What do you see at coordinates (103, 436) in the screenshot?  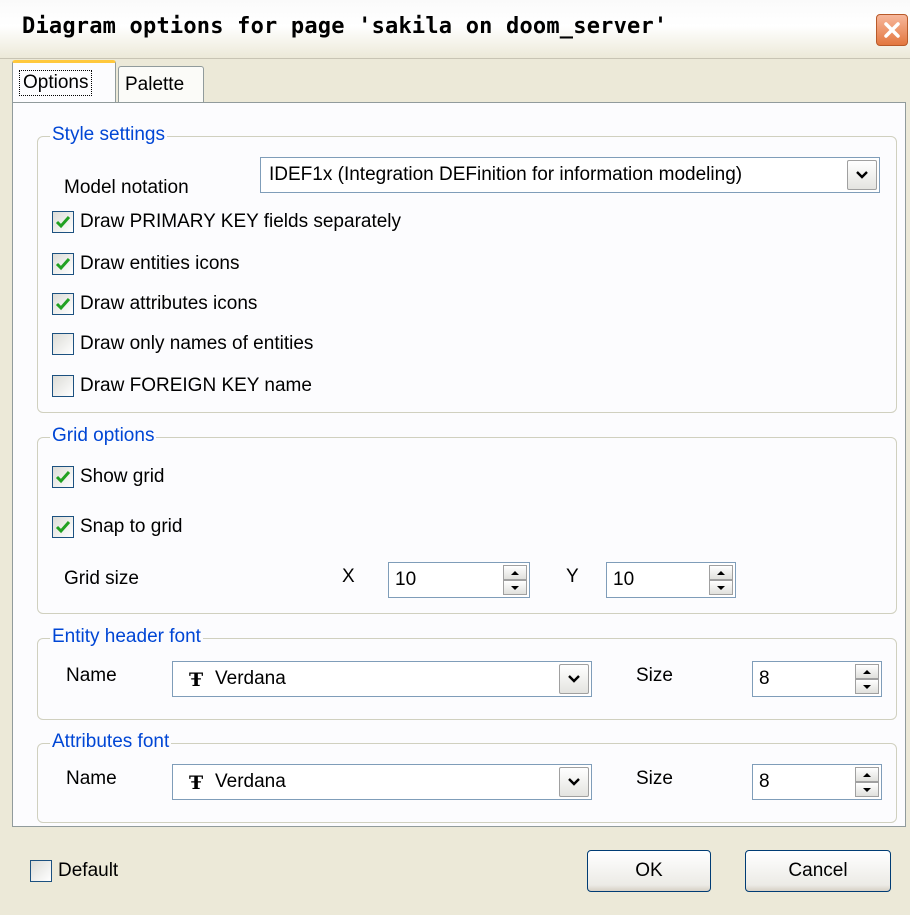 I see `grid-options-legend: Grid options` at bounding box center [103, 436].